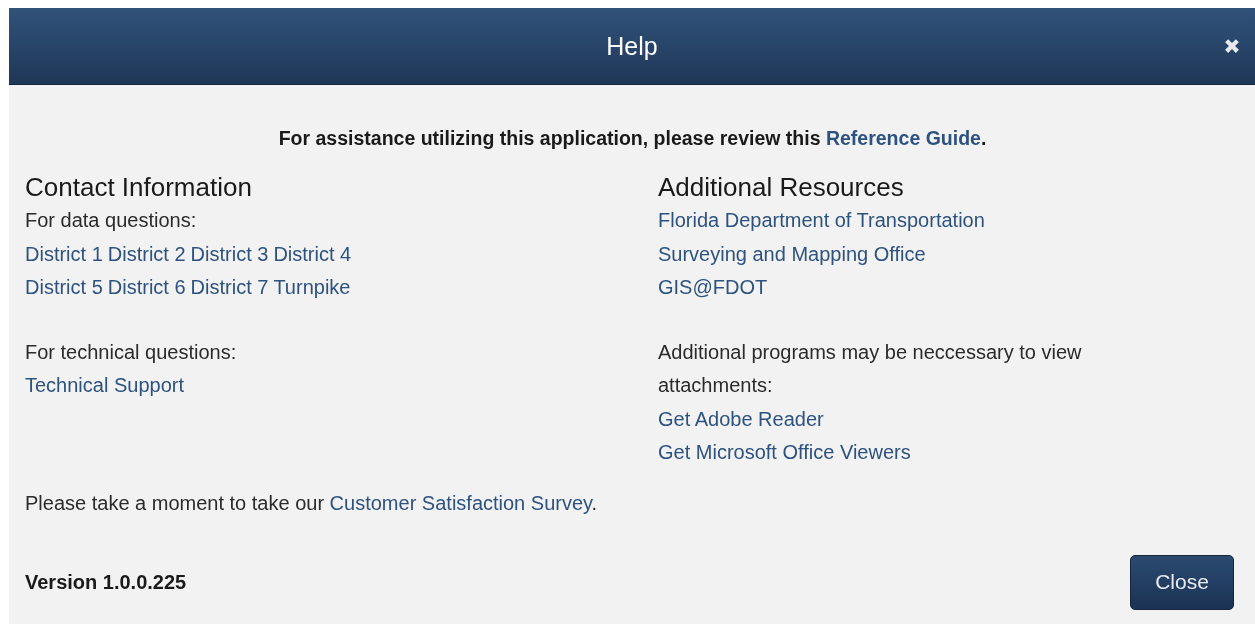 Image resolution: width=1255 pixels, height=624 pixels. Describe the element at coordinates (781, 187) in the screenshot. I see `section-heading: Additional Resources` at that location.